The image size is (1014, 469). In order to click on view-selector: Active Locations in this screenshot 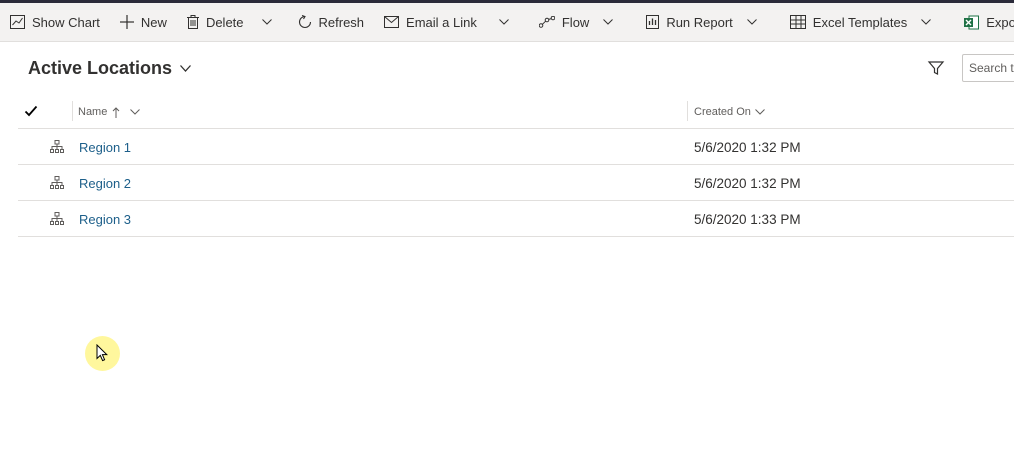, I will do `click(110, 68)`.